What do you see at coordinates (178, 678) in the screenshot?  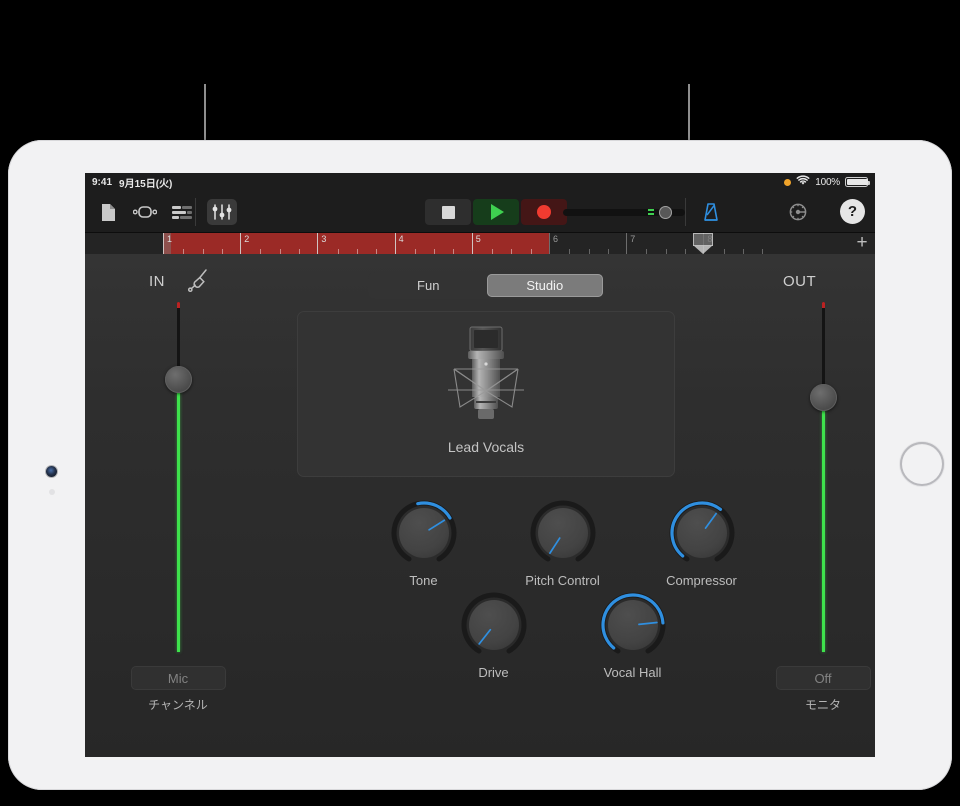 I see `channel-button: Mic` at bounding box center [178, 678].